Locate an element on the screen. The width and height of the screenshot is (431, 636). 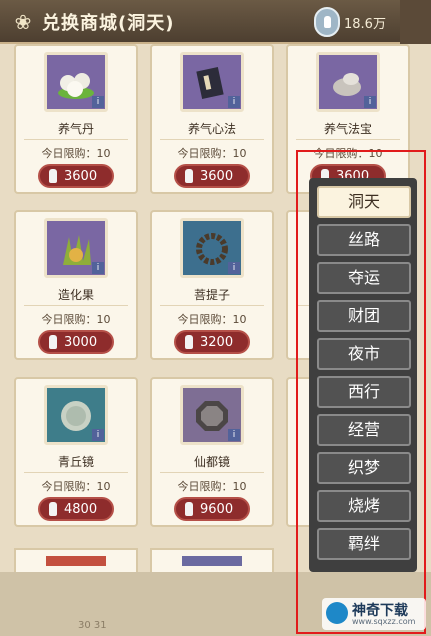
menu-item-caituan: 财团 is located at coordinates (364, 316).